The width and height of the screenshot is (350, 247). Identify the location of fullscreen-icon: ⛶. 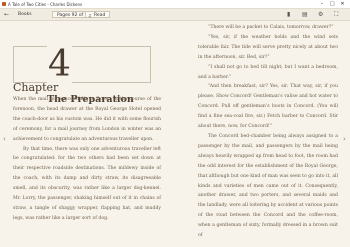
(336, 14).